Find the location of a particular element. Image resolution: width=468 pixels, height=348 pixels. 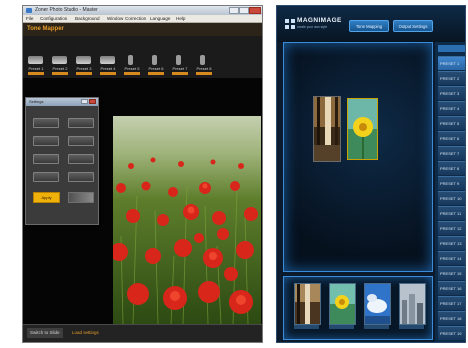

filmstrip is located at coordinates (358, 308).